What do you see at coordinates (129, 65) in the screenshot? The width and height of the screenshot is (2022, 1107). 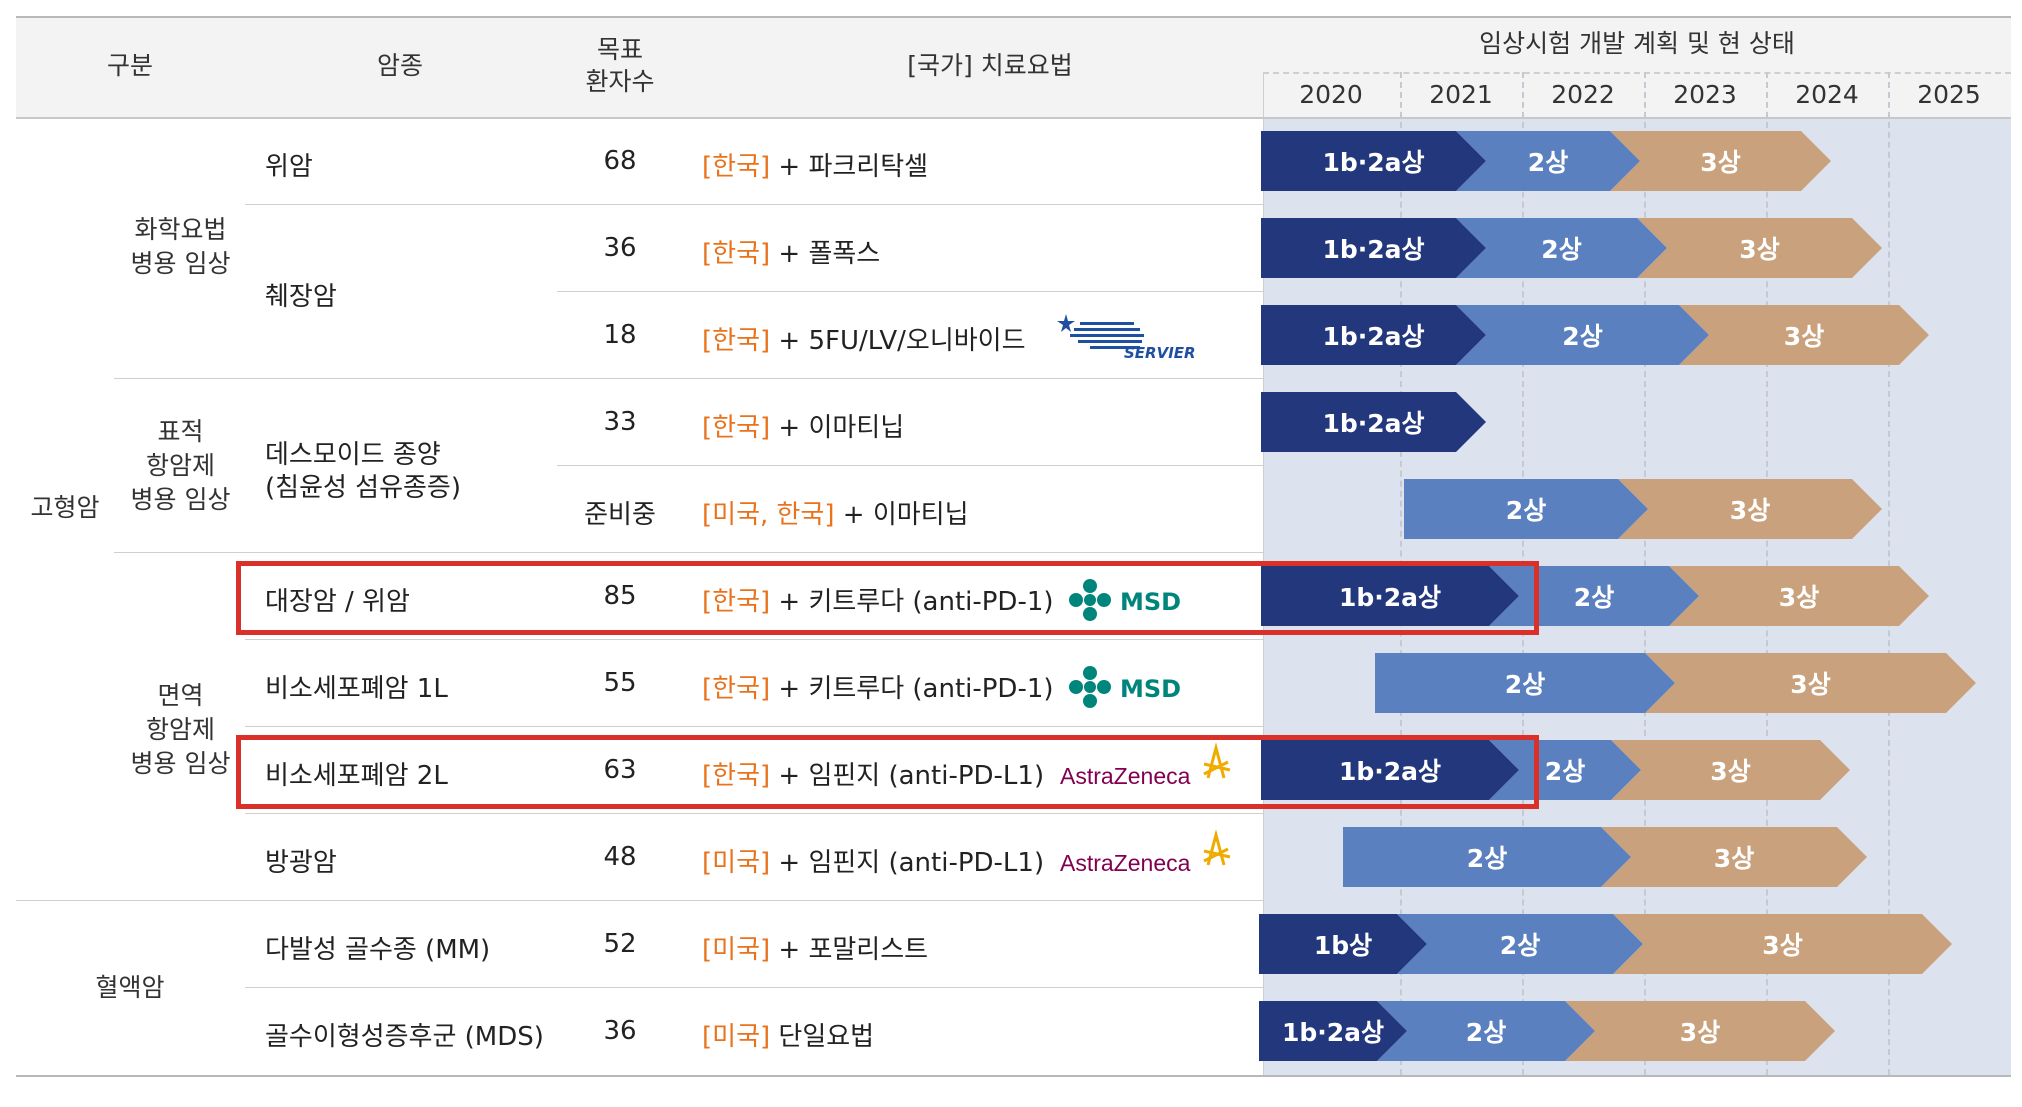 I see `header-category: 구분` at bounding box center [129, 65].